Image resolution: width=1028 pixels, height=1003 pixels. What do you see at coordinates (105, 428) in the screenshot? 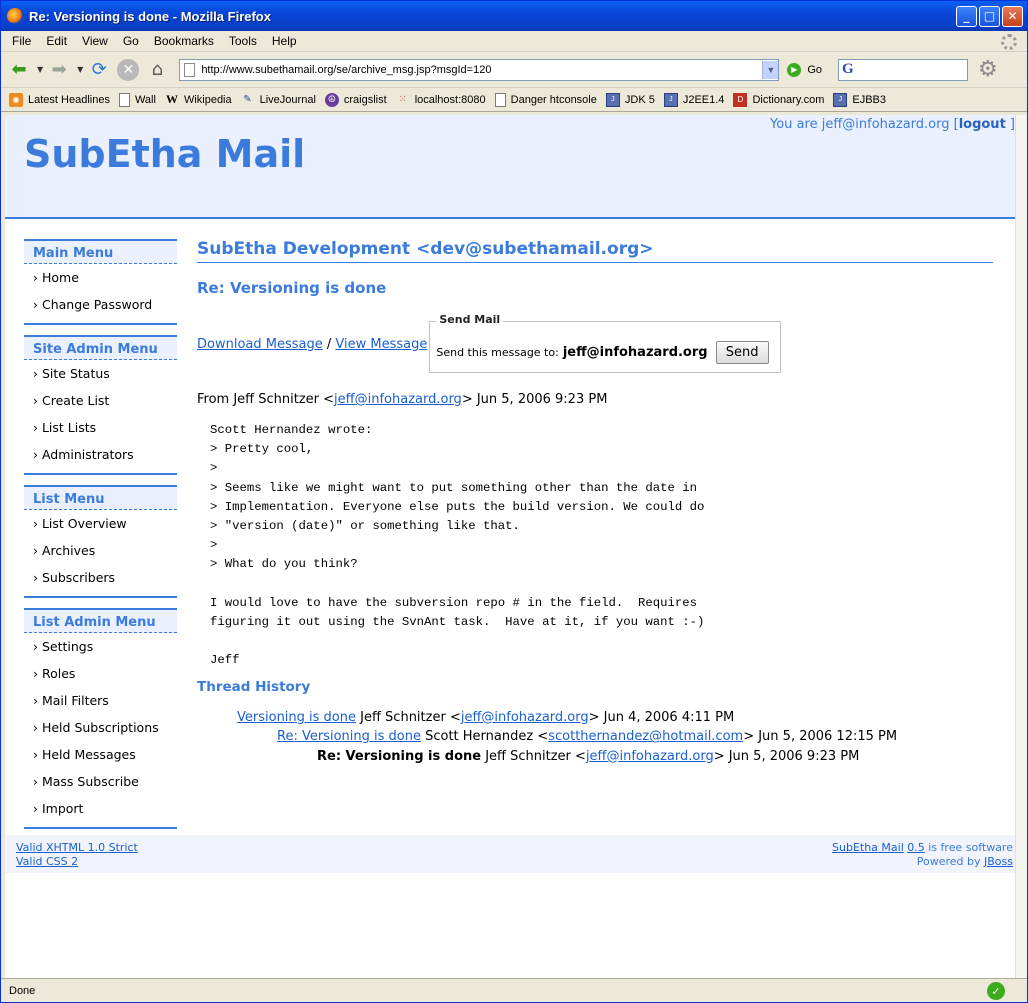
I see `sidebar-item-list-lists: › List Lists` at bounding box center [105, 428].